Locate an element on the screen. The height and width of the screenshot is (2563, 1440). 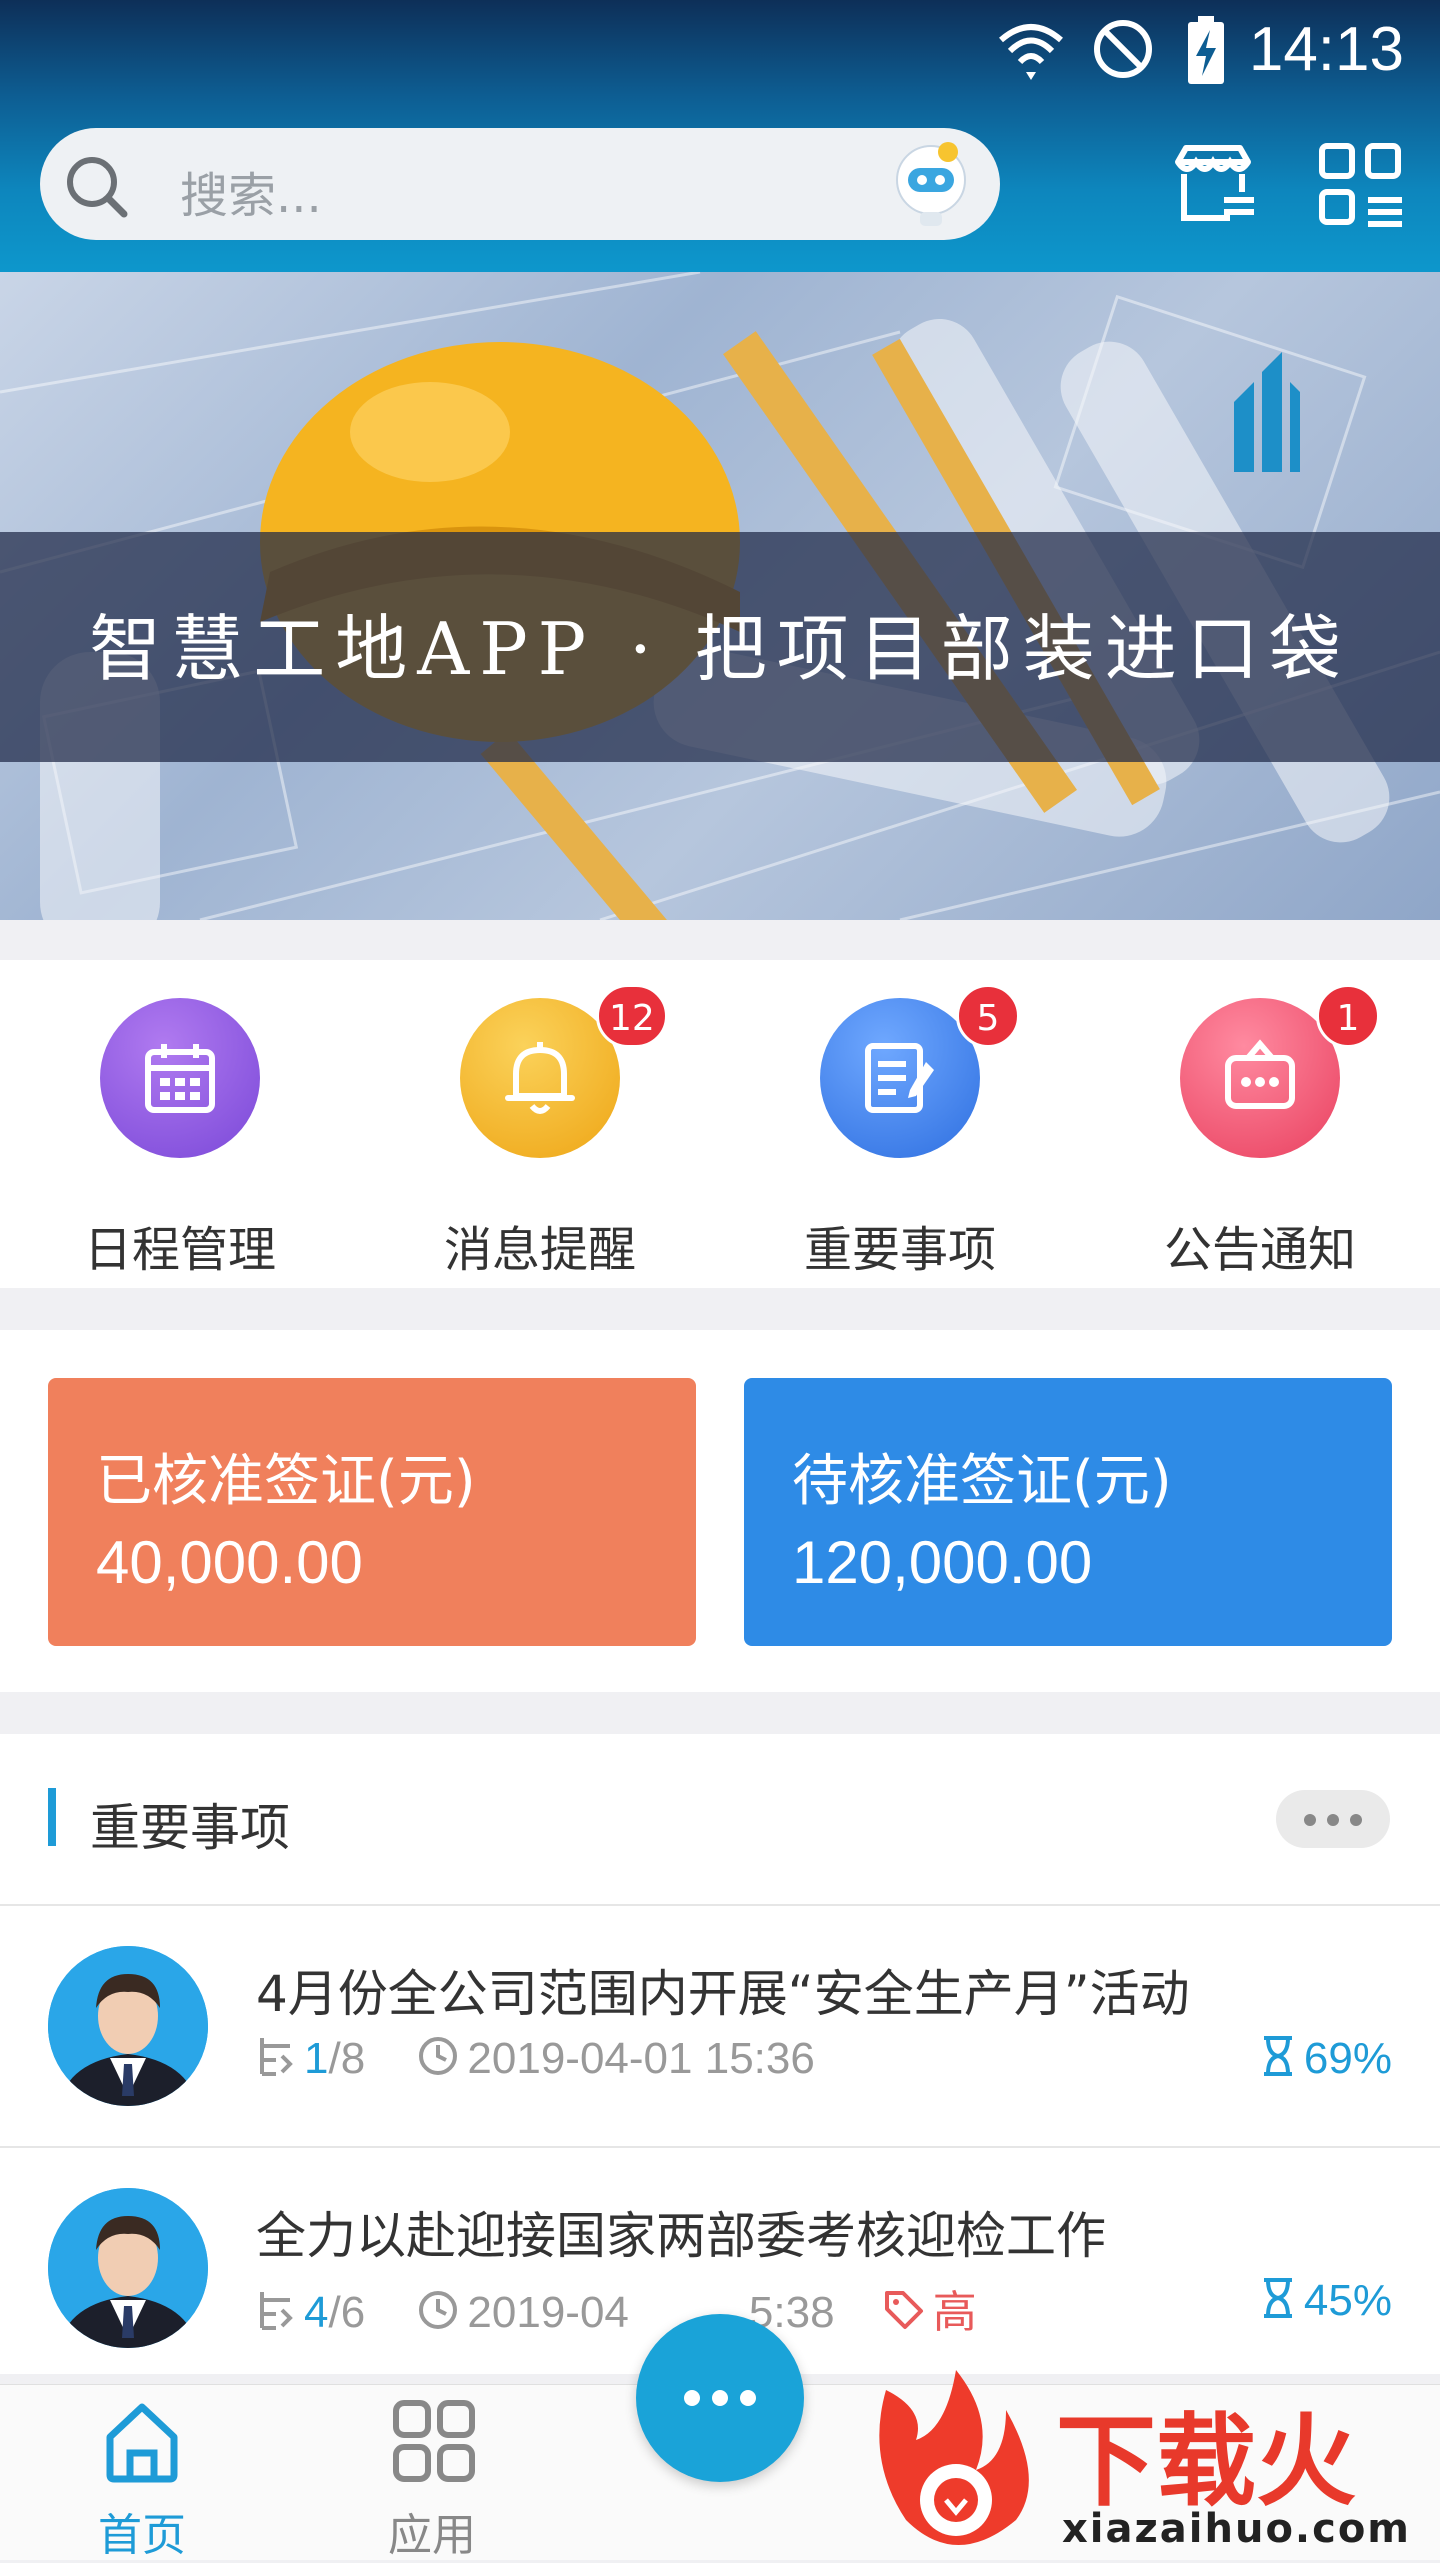
approved-visa-card: 已核准签证(元) 40,000.00 is located at coordinates (372, 1512).